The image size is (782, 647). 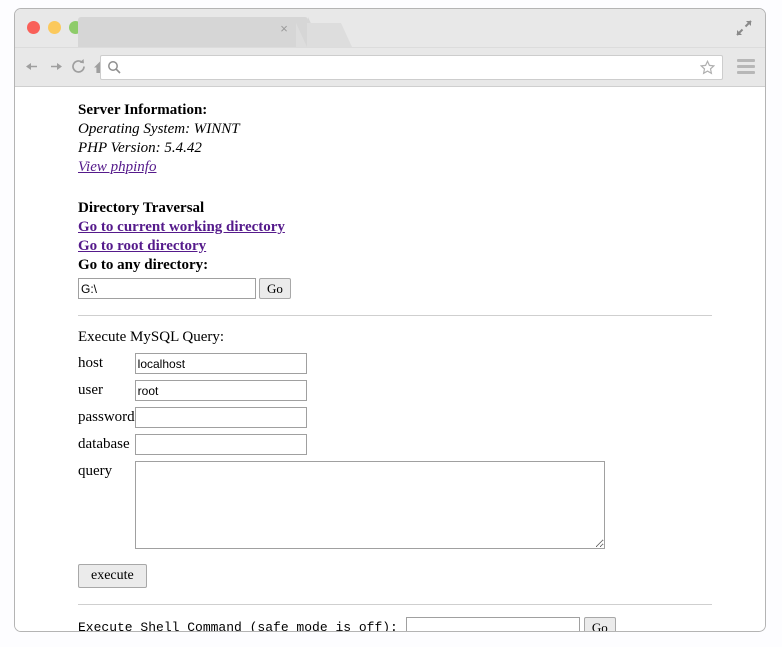 I want to click on go-to-root-link: Go to root directory, so click(x=416, y=246).